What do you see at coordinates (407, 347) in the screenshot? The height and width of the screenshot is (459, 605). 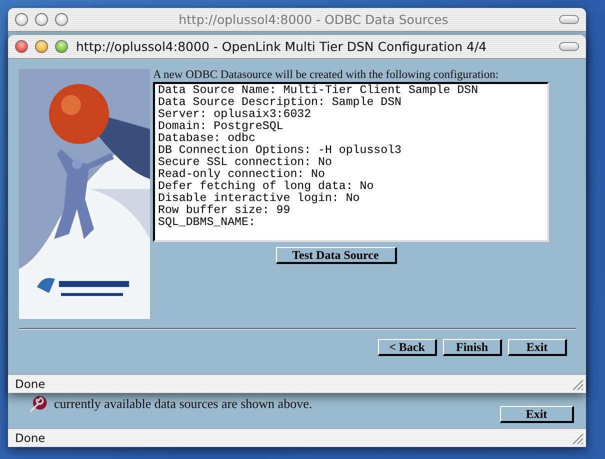 I see `back-button: < Back` at bounding box center [407, 347].